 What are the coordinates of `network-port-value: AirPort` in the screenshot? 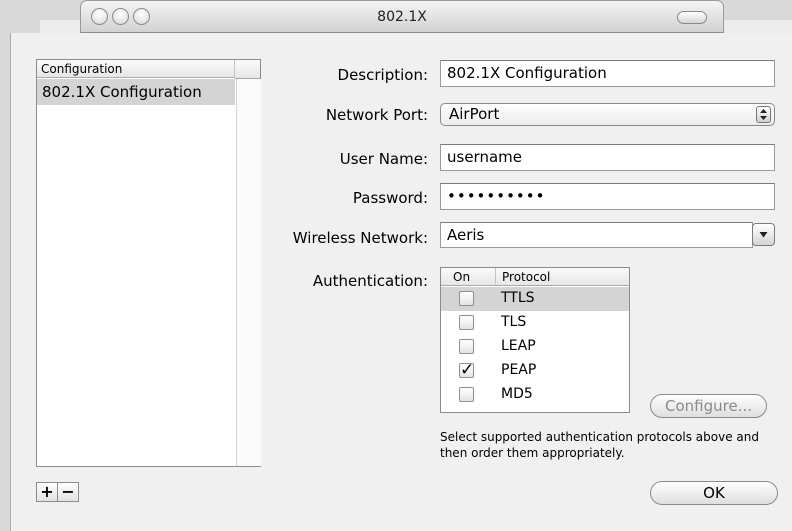 It's located at (474, 114).